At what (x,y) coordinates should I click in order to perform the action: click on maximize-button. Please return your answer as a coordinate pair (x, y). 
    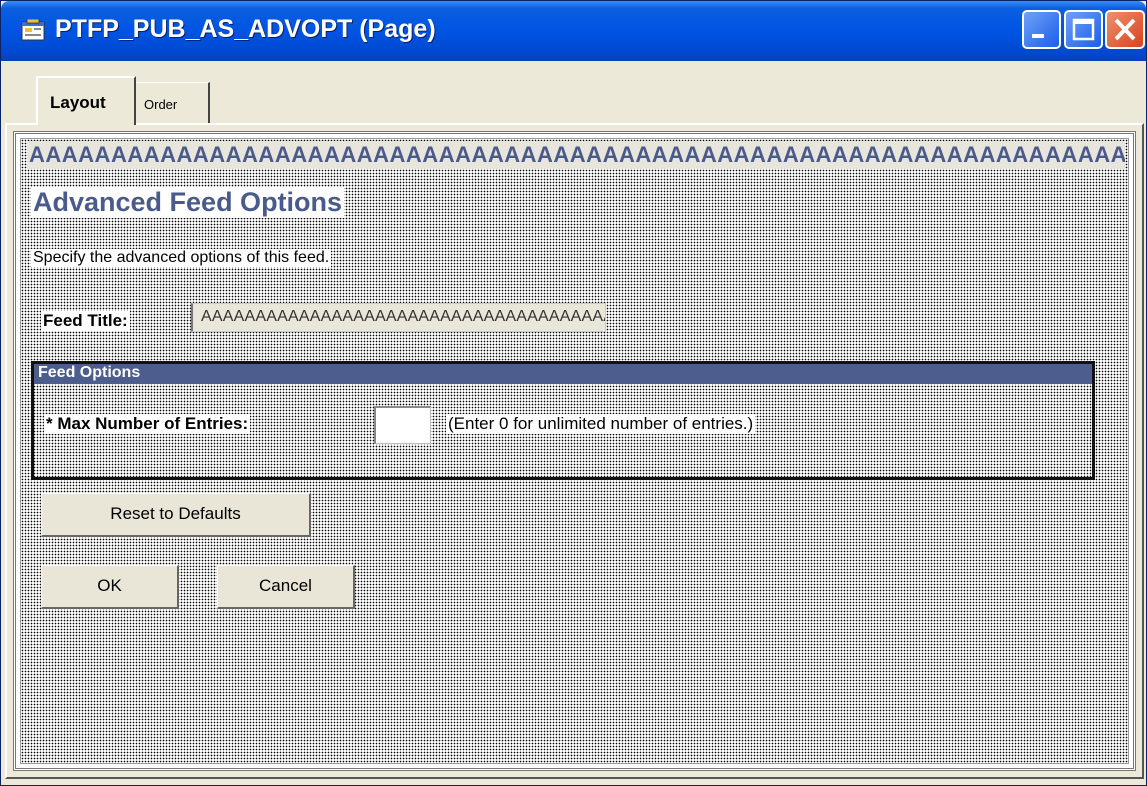
    Looking at the image, I should click on (1083, 29).